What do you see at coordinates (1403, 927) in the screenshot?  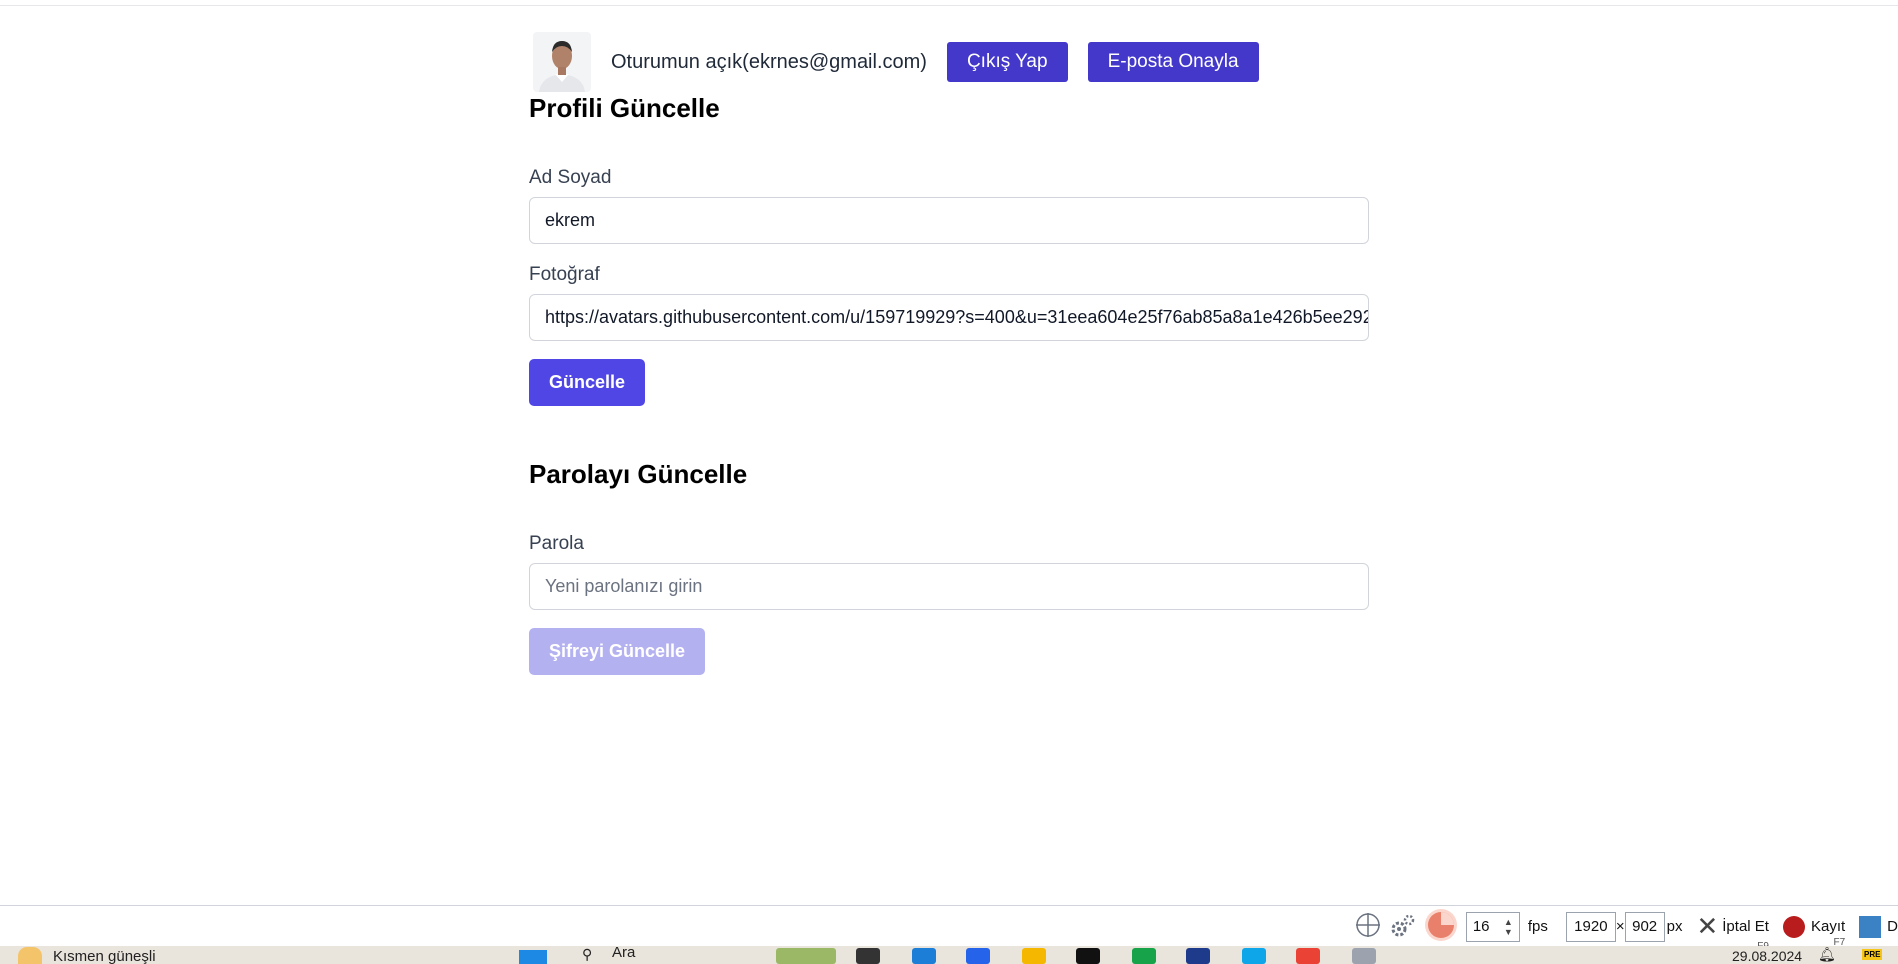 I see `gears-icon` at bounding box center [1403, 927].